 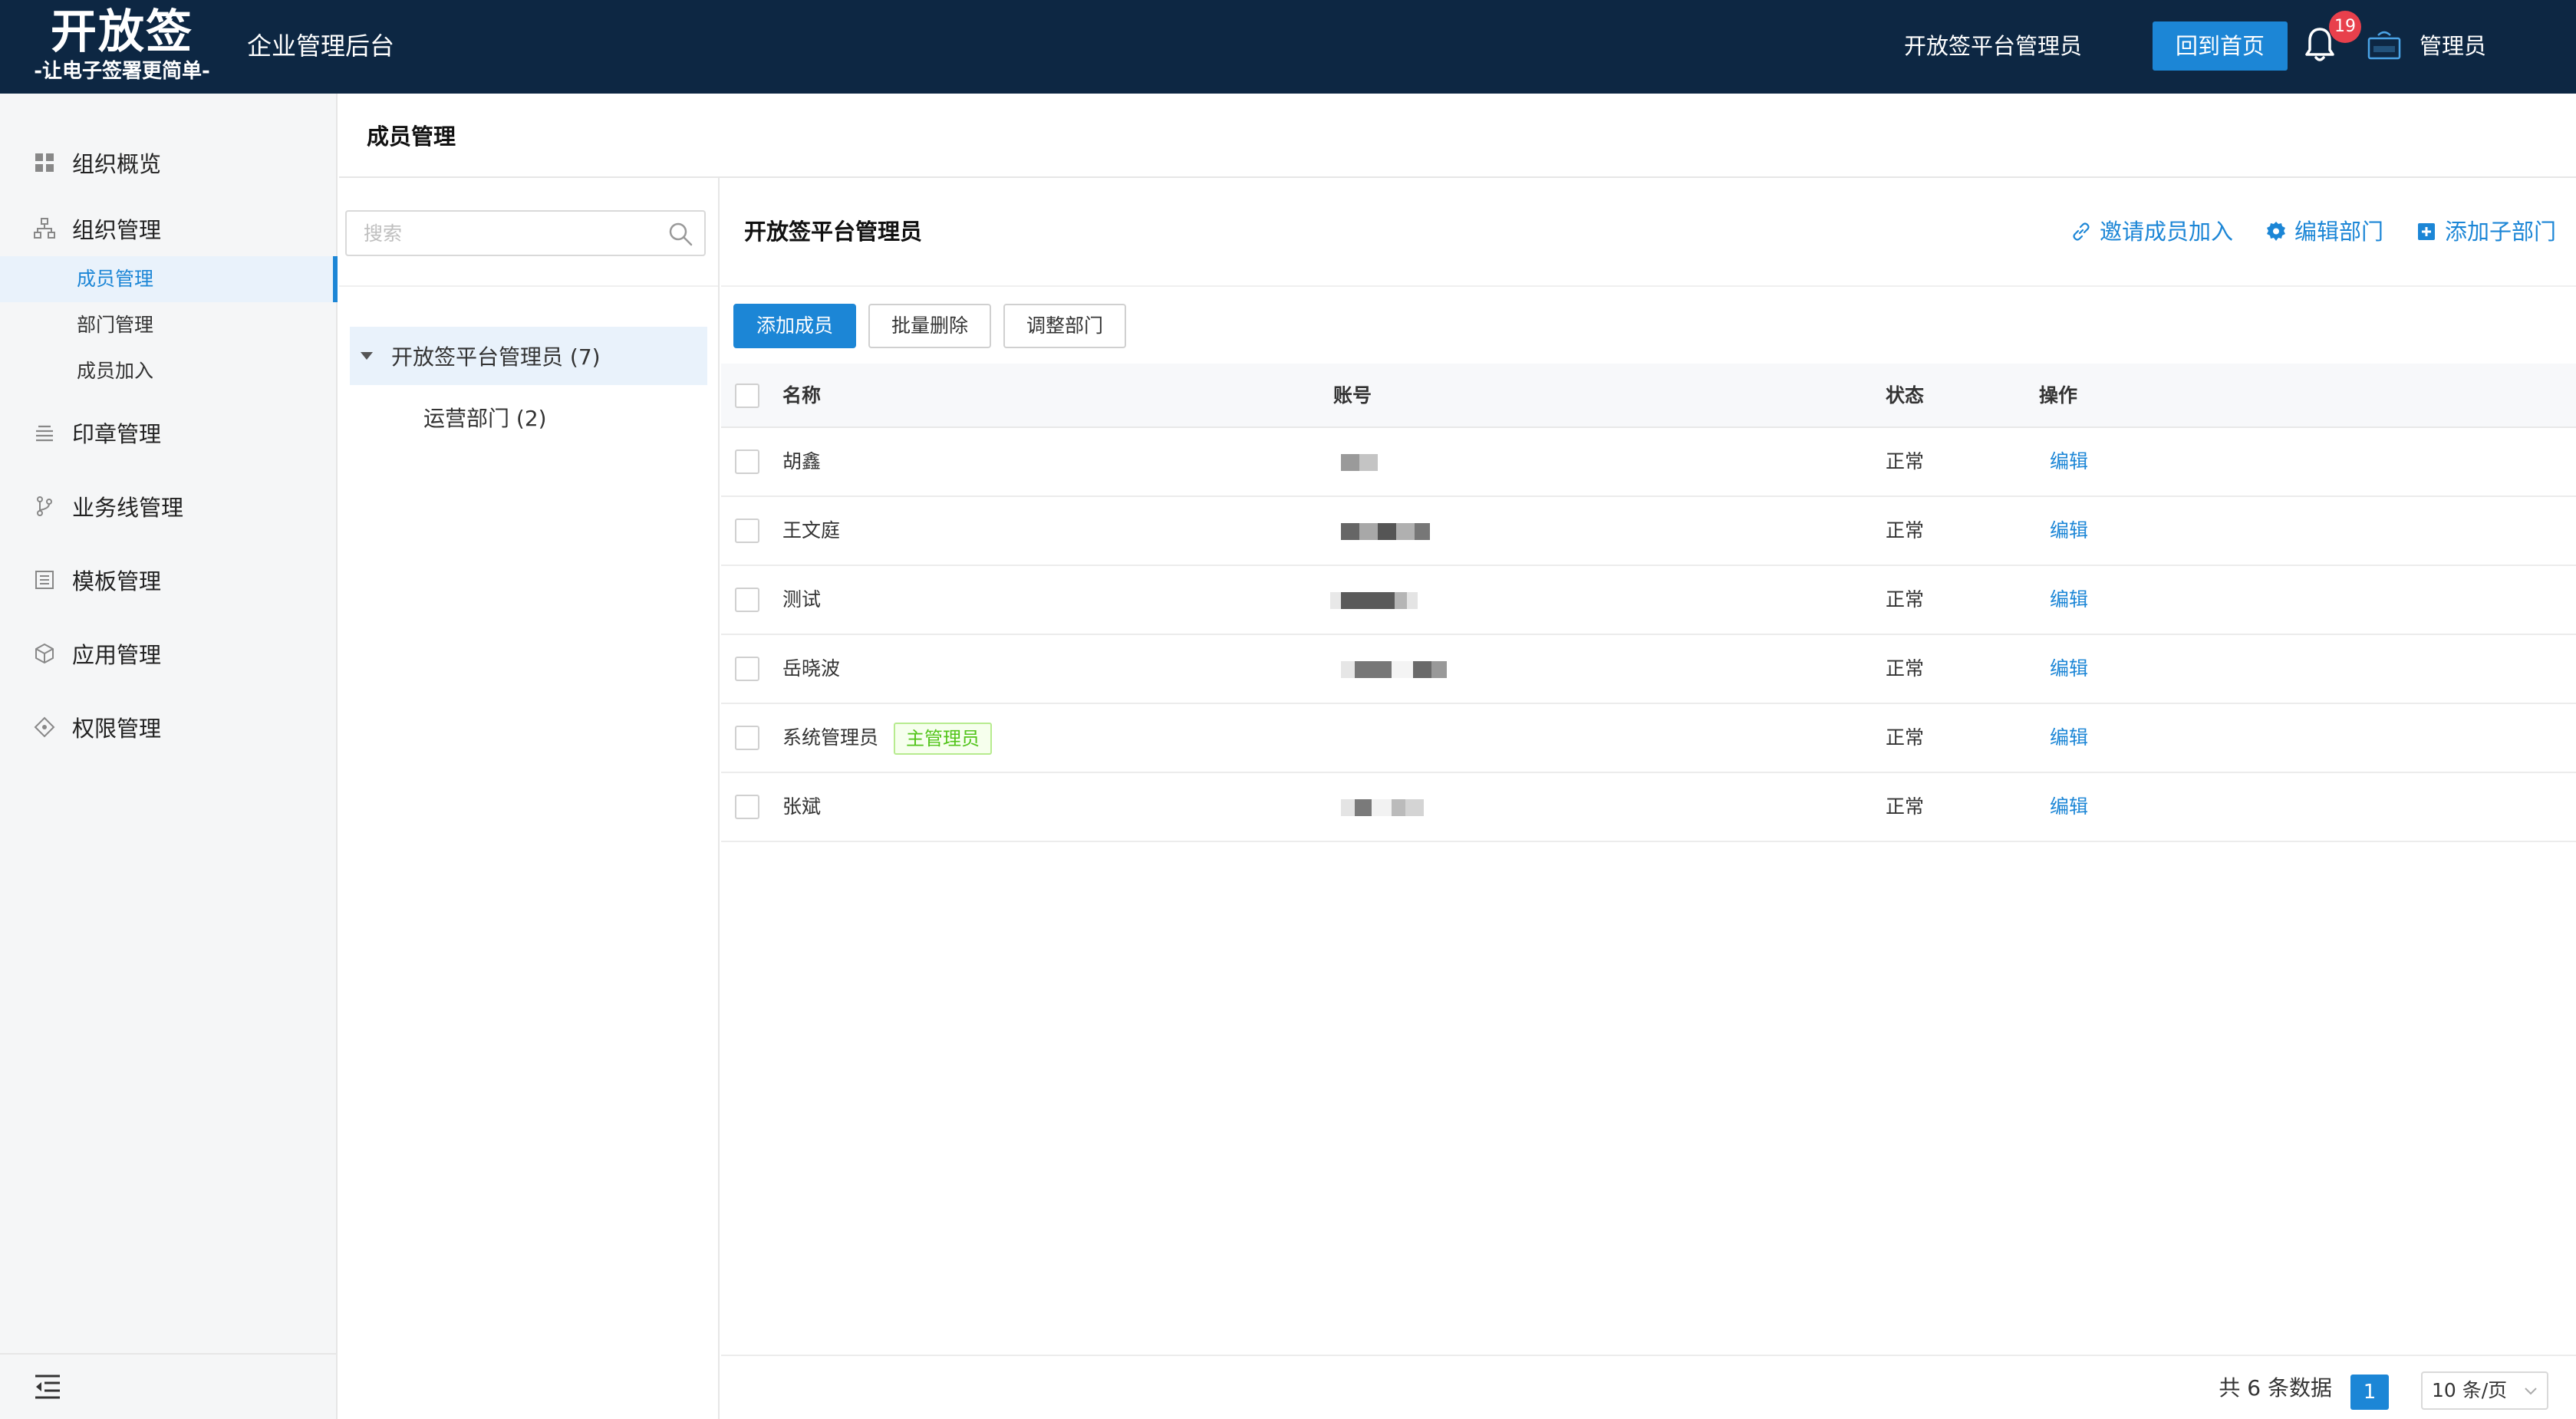 I want to click on cube-icon, so click(x=44, y=654).